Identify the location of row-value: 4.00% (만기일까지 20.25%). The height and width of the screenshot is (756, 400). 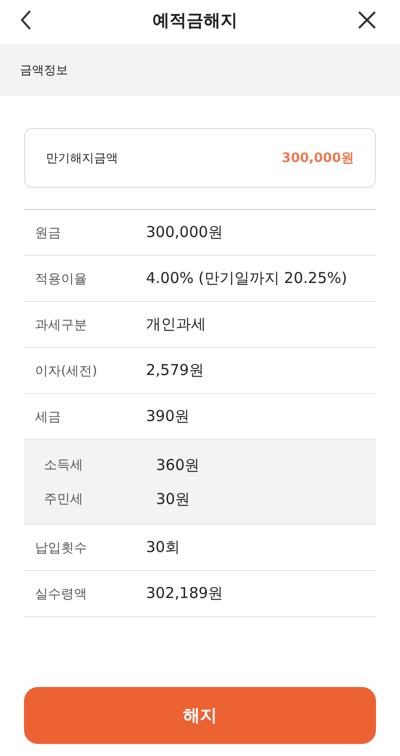
(247, 278).